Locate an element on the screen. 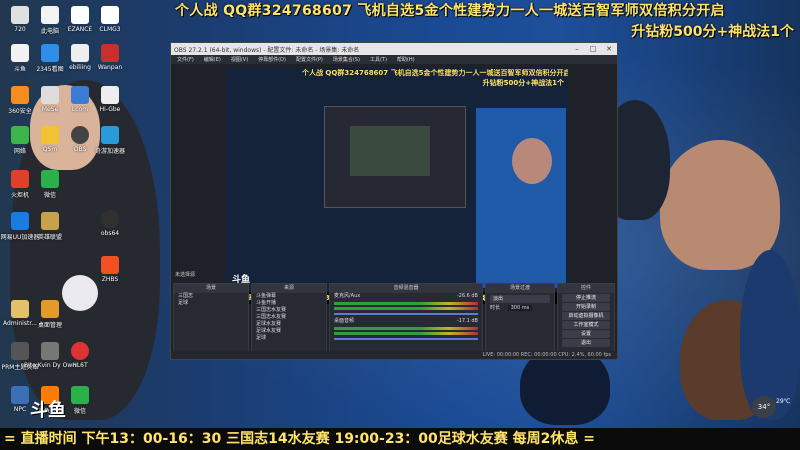 This screenshot has height=450, width=800. desktop-icon-uu: 网易UU加速器 is located at coordinates (20, 229).